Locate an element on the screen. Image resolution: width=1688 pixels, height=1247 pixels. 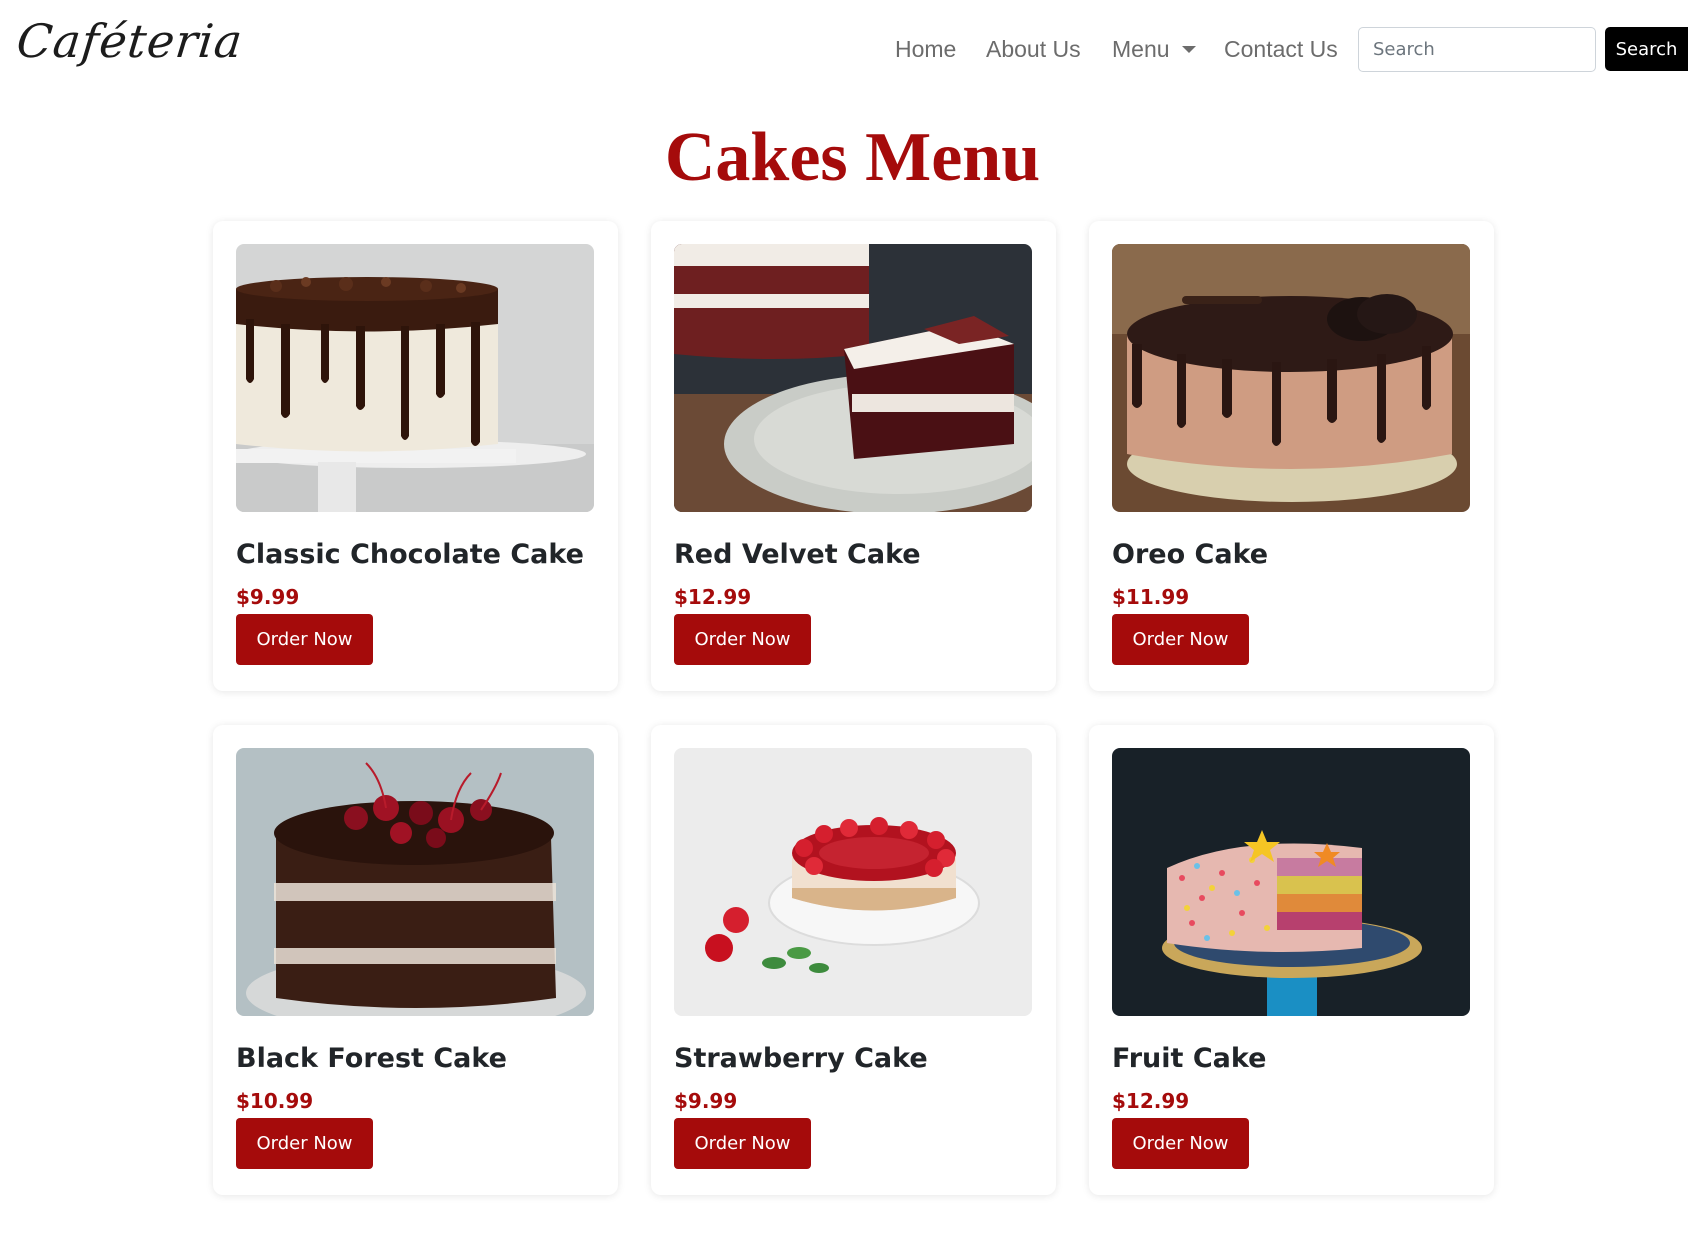
nav-menu-dropdown: Menu is located at coordinates (1154, 49).